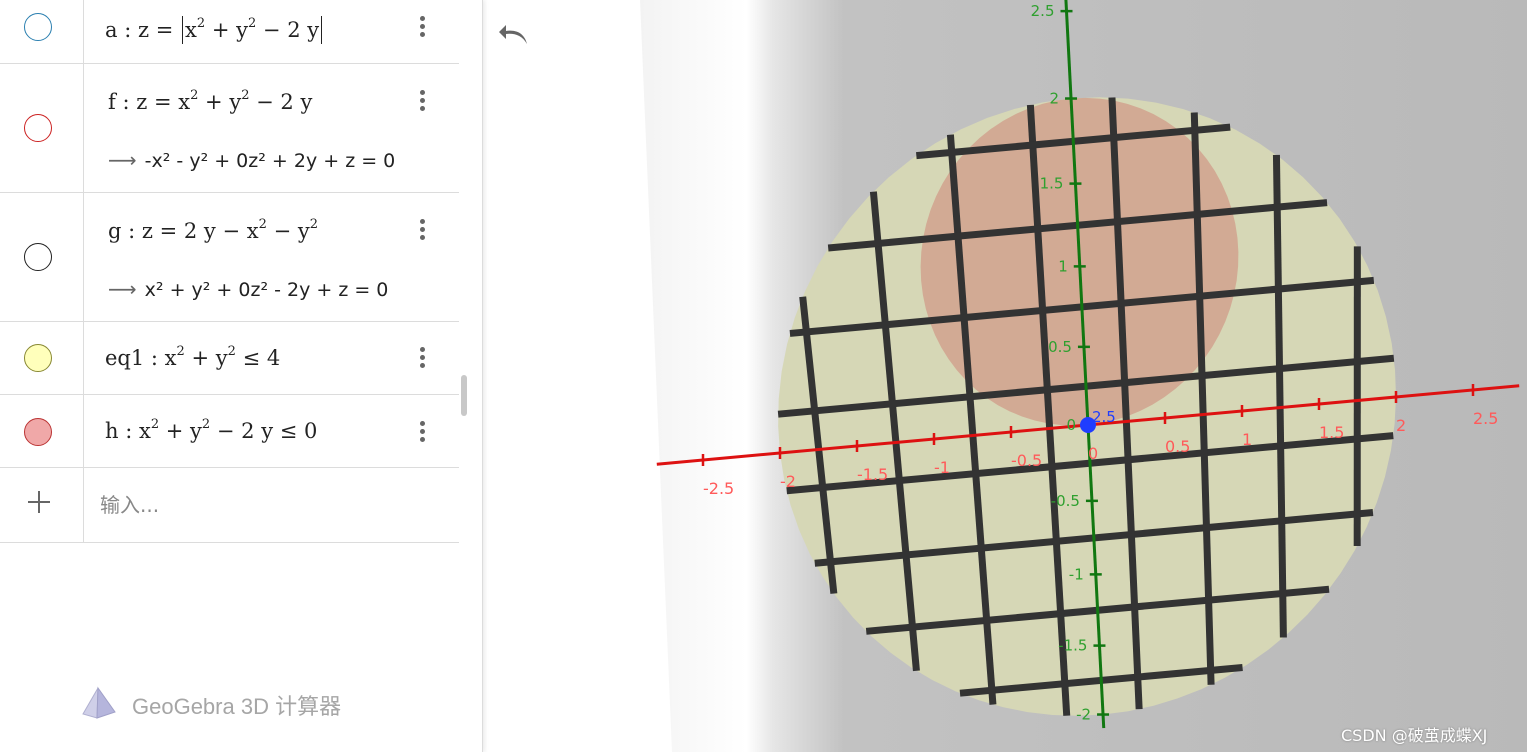 The width and height of the screenshot is (1527, 752). What do you see at coordinates (1063, 266) in the screenshot?
I see `y-tick-label: 1` at bounding box center [1063, 266].